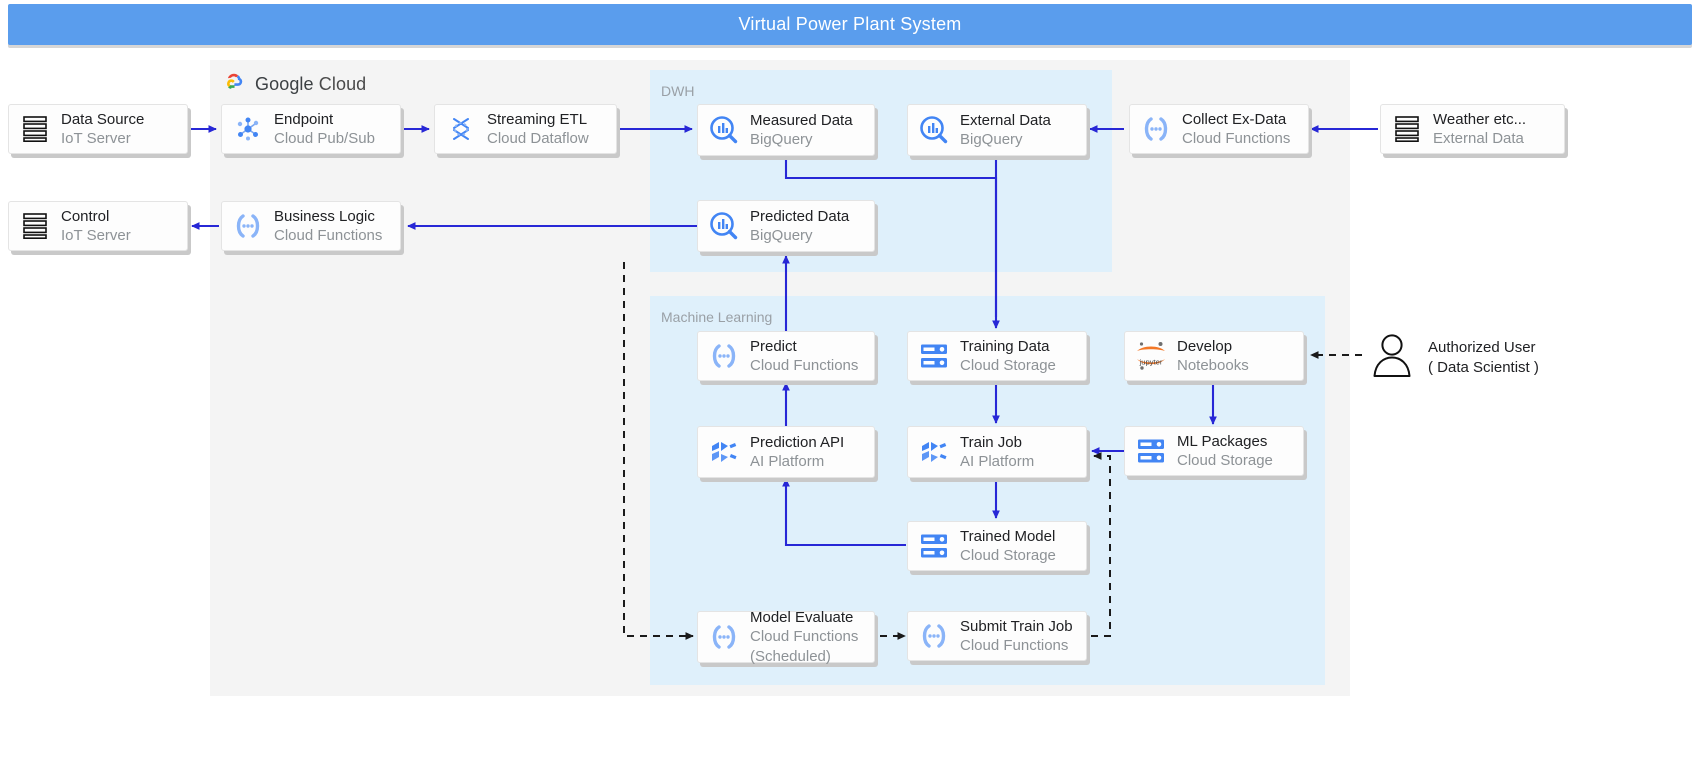 Image resolution: width=1700 pixels, height=772 pixels. I want to click on node-prediction-api: Prediction API AI Platform, so click(786, 452).